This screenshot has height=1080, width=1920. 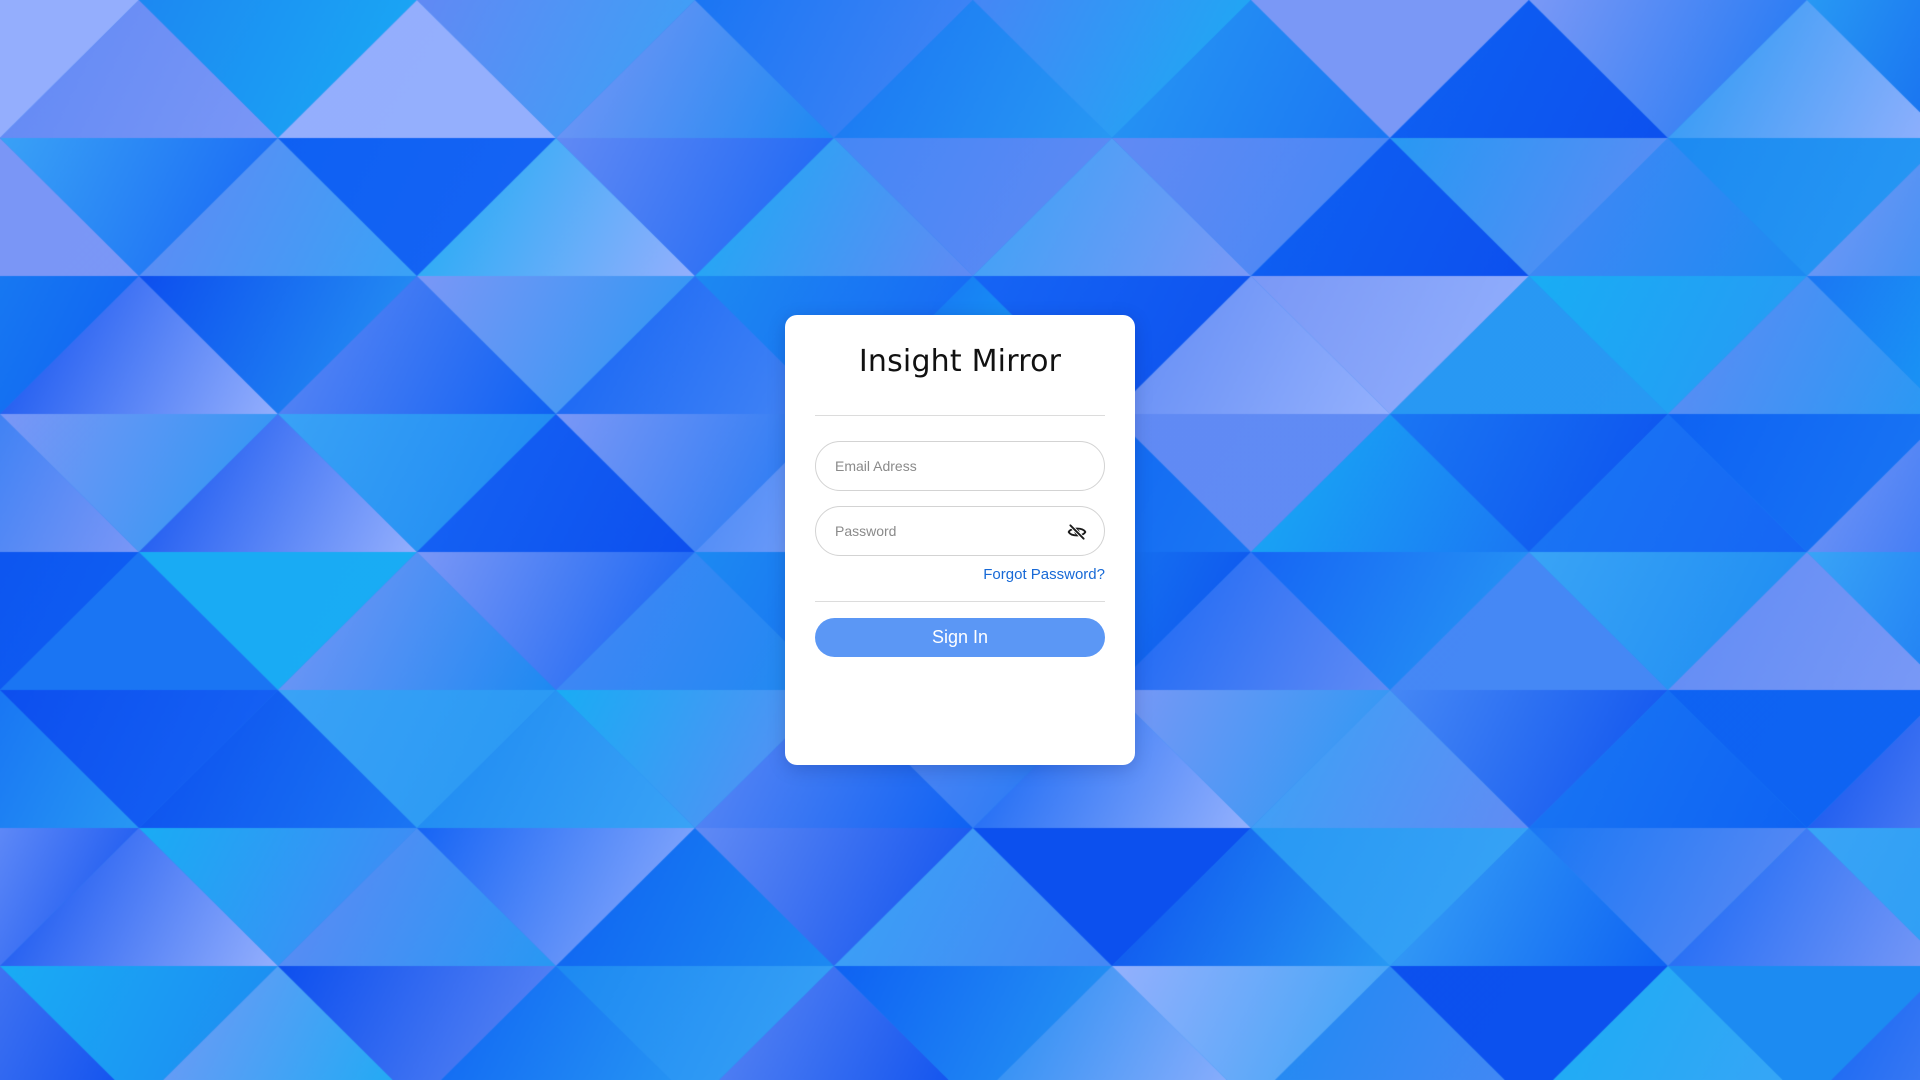 I want to click on title-divider, so click(x=960, y=415).